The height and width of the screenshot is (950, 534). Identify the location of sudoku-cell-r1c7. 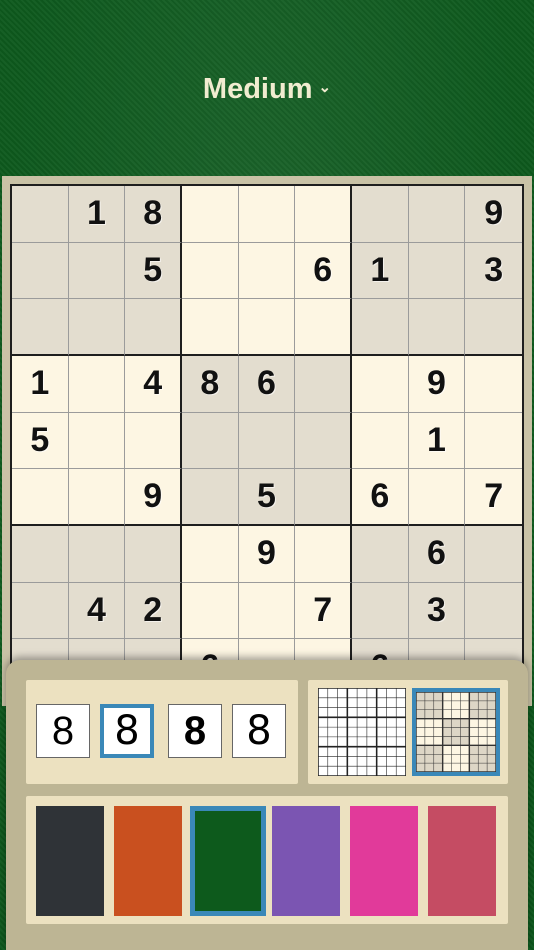
(380, 214).